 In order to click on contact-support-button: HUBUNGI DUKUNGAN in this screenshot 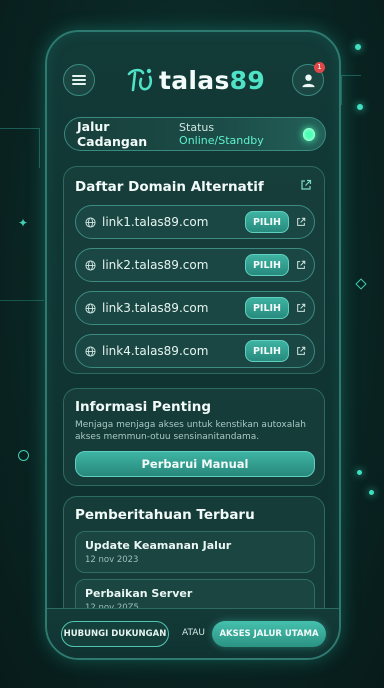, I will do `click(115, 634)`.